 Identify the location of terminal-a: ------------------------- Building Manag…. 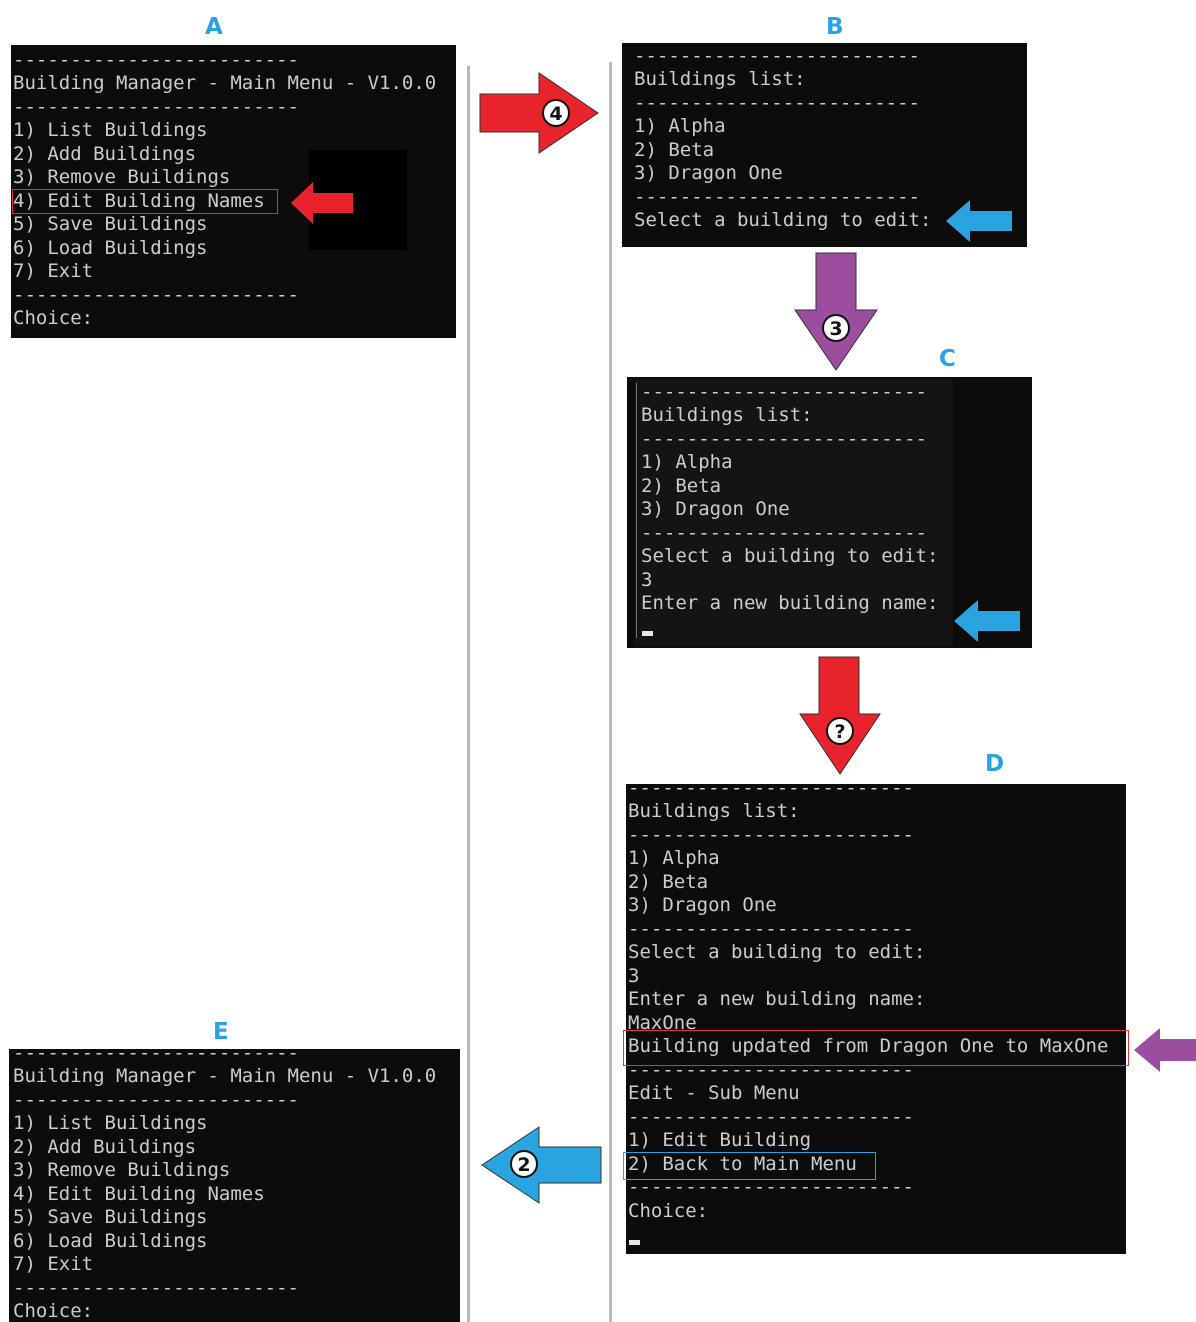
(233, 191).